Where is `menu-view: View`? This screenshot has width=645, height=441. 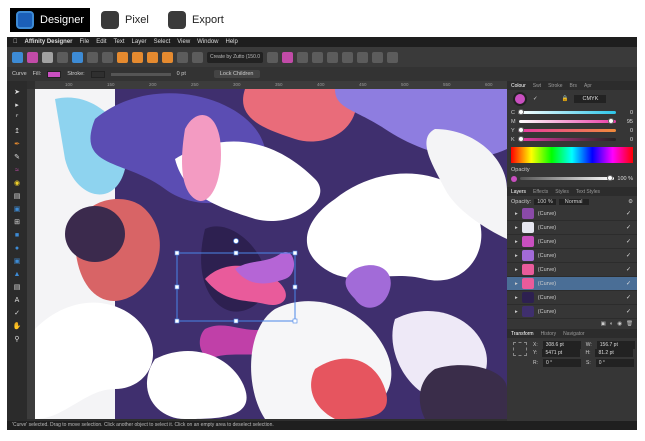
menu-view: View is located at coordinates (183, 42).